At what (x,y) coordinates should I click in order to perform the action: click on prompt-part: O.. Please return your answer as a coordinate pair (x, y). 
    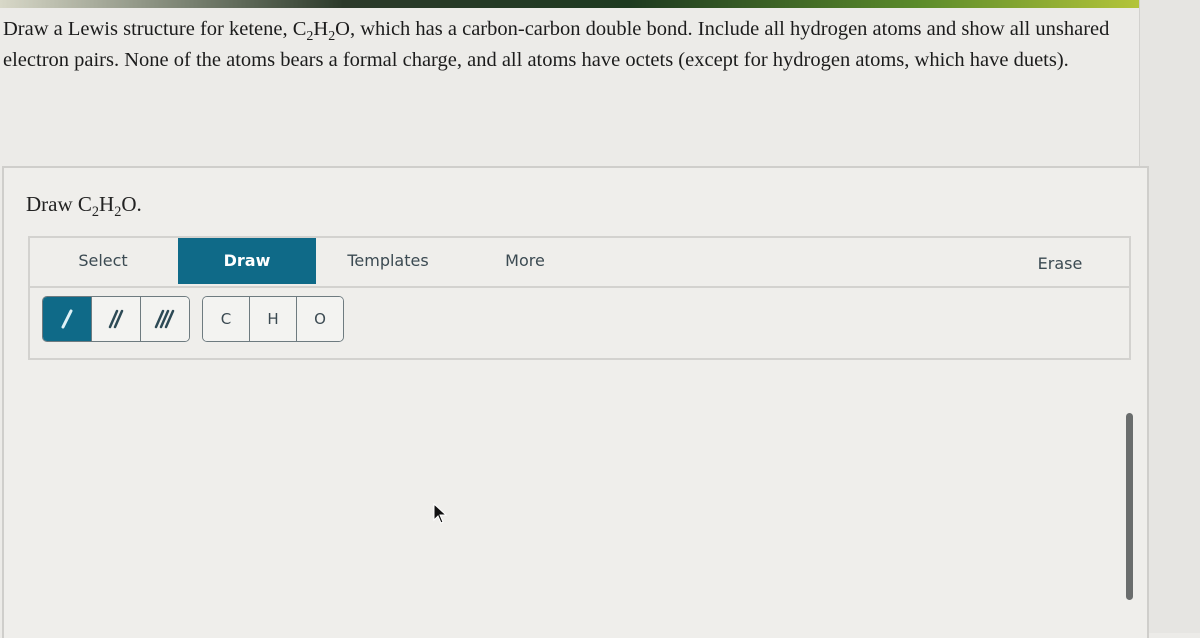
    Looking at the image, I should click on (131, 204).